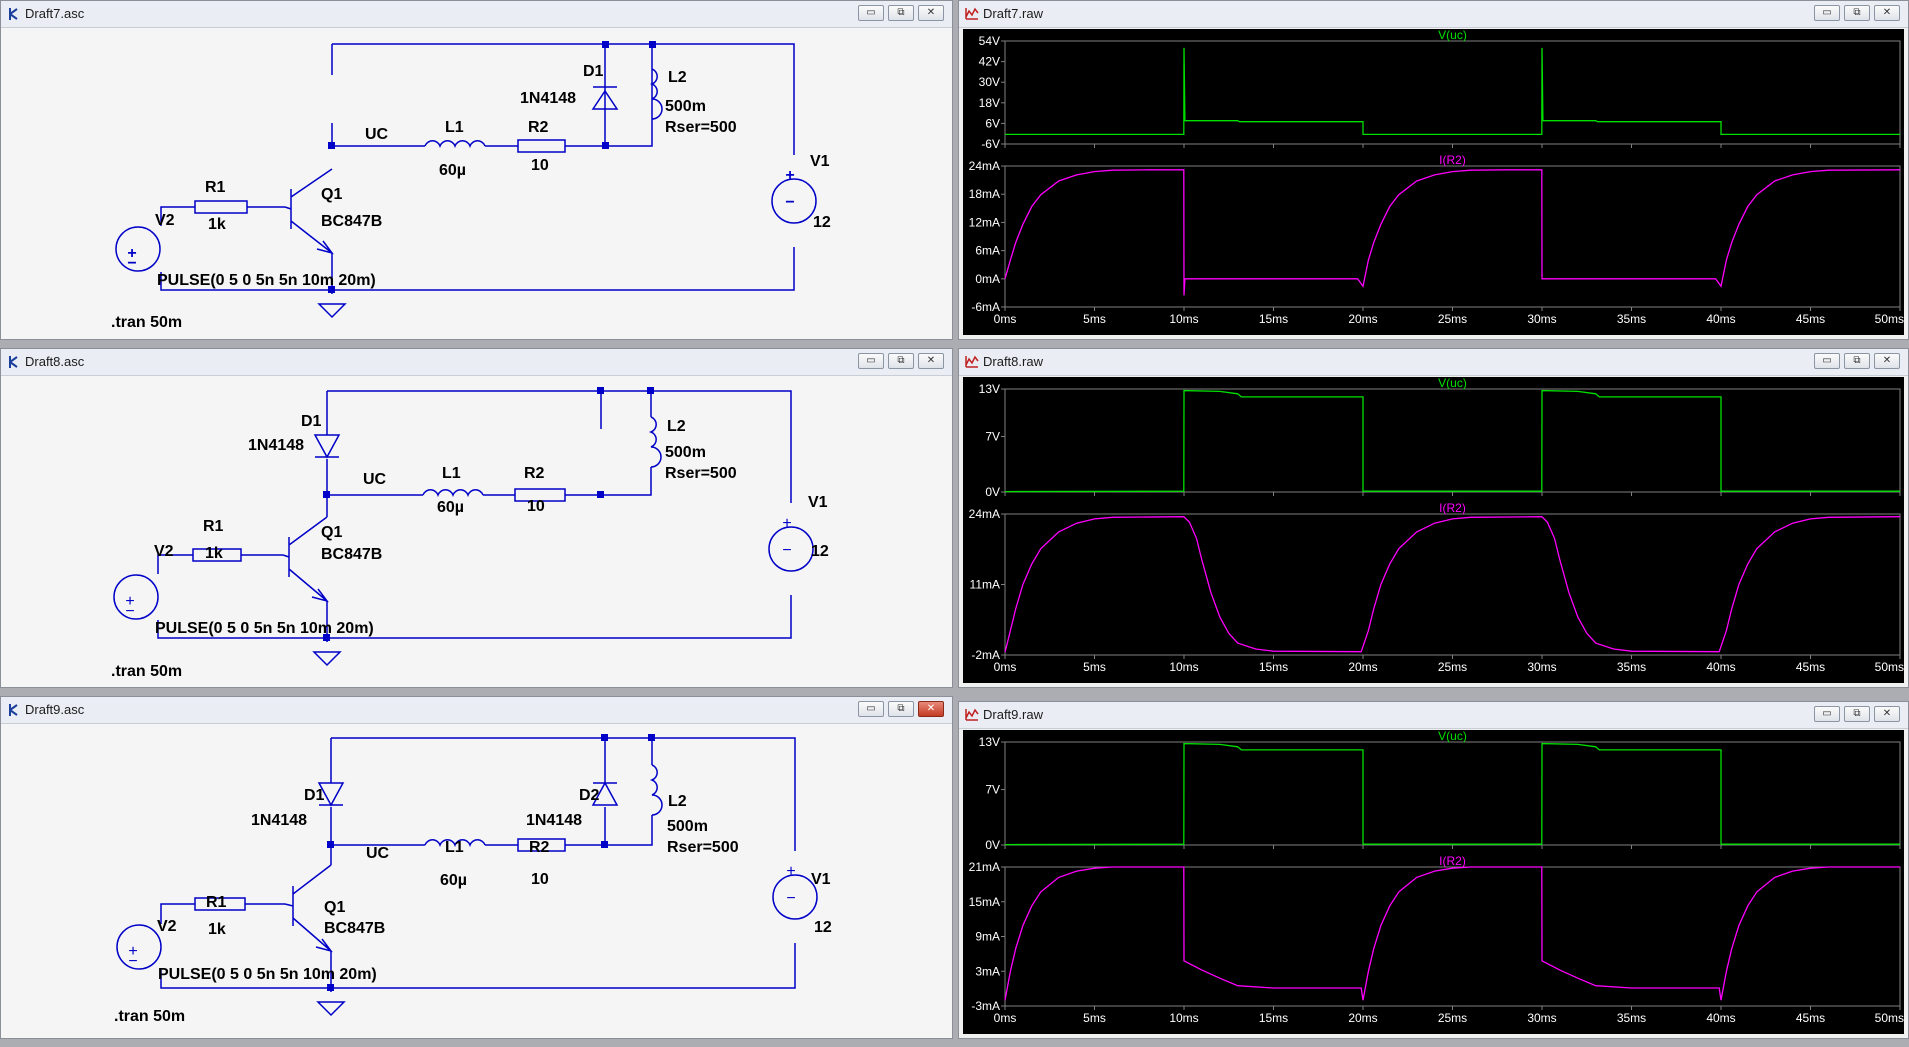  Describe the element at coordinates (823, 927) in the screenshot. I see `label-v1-value: 12` at that location.